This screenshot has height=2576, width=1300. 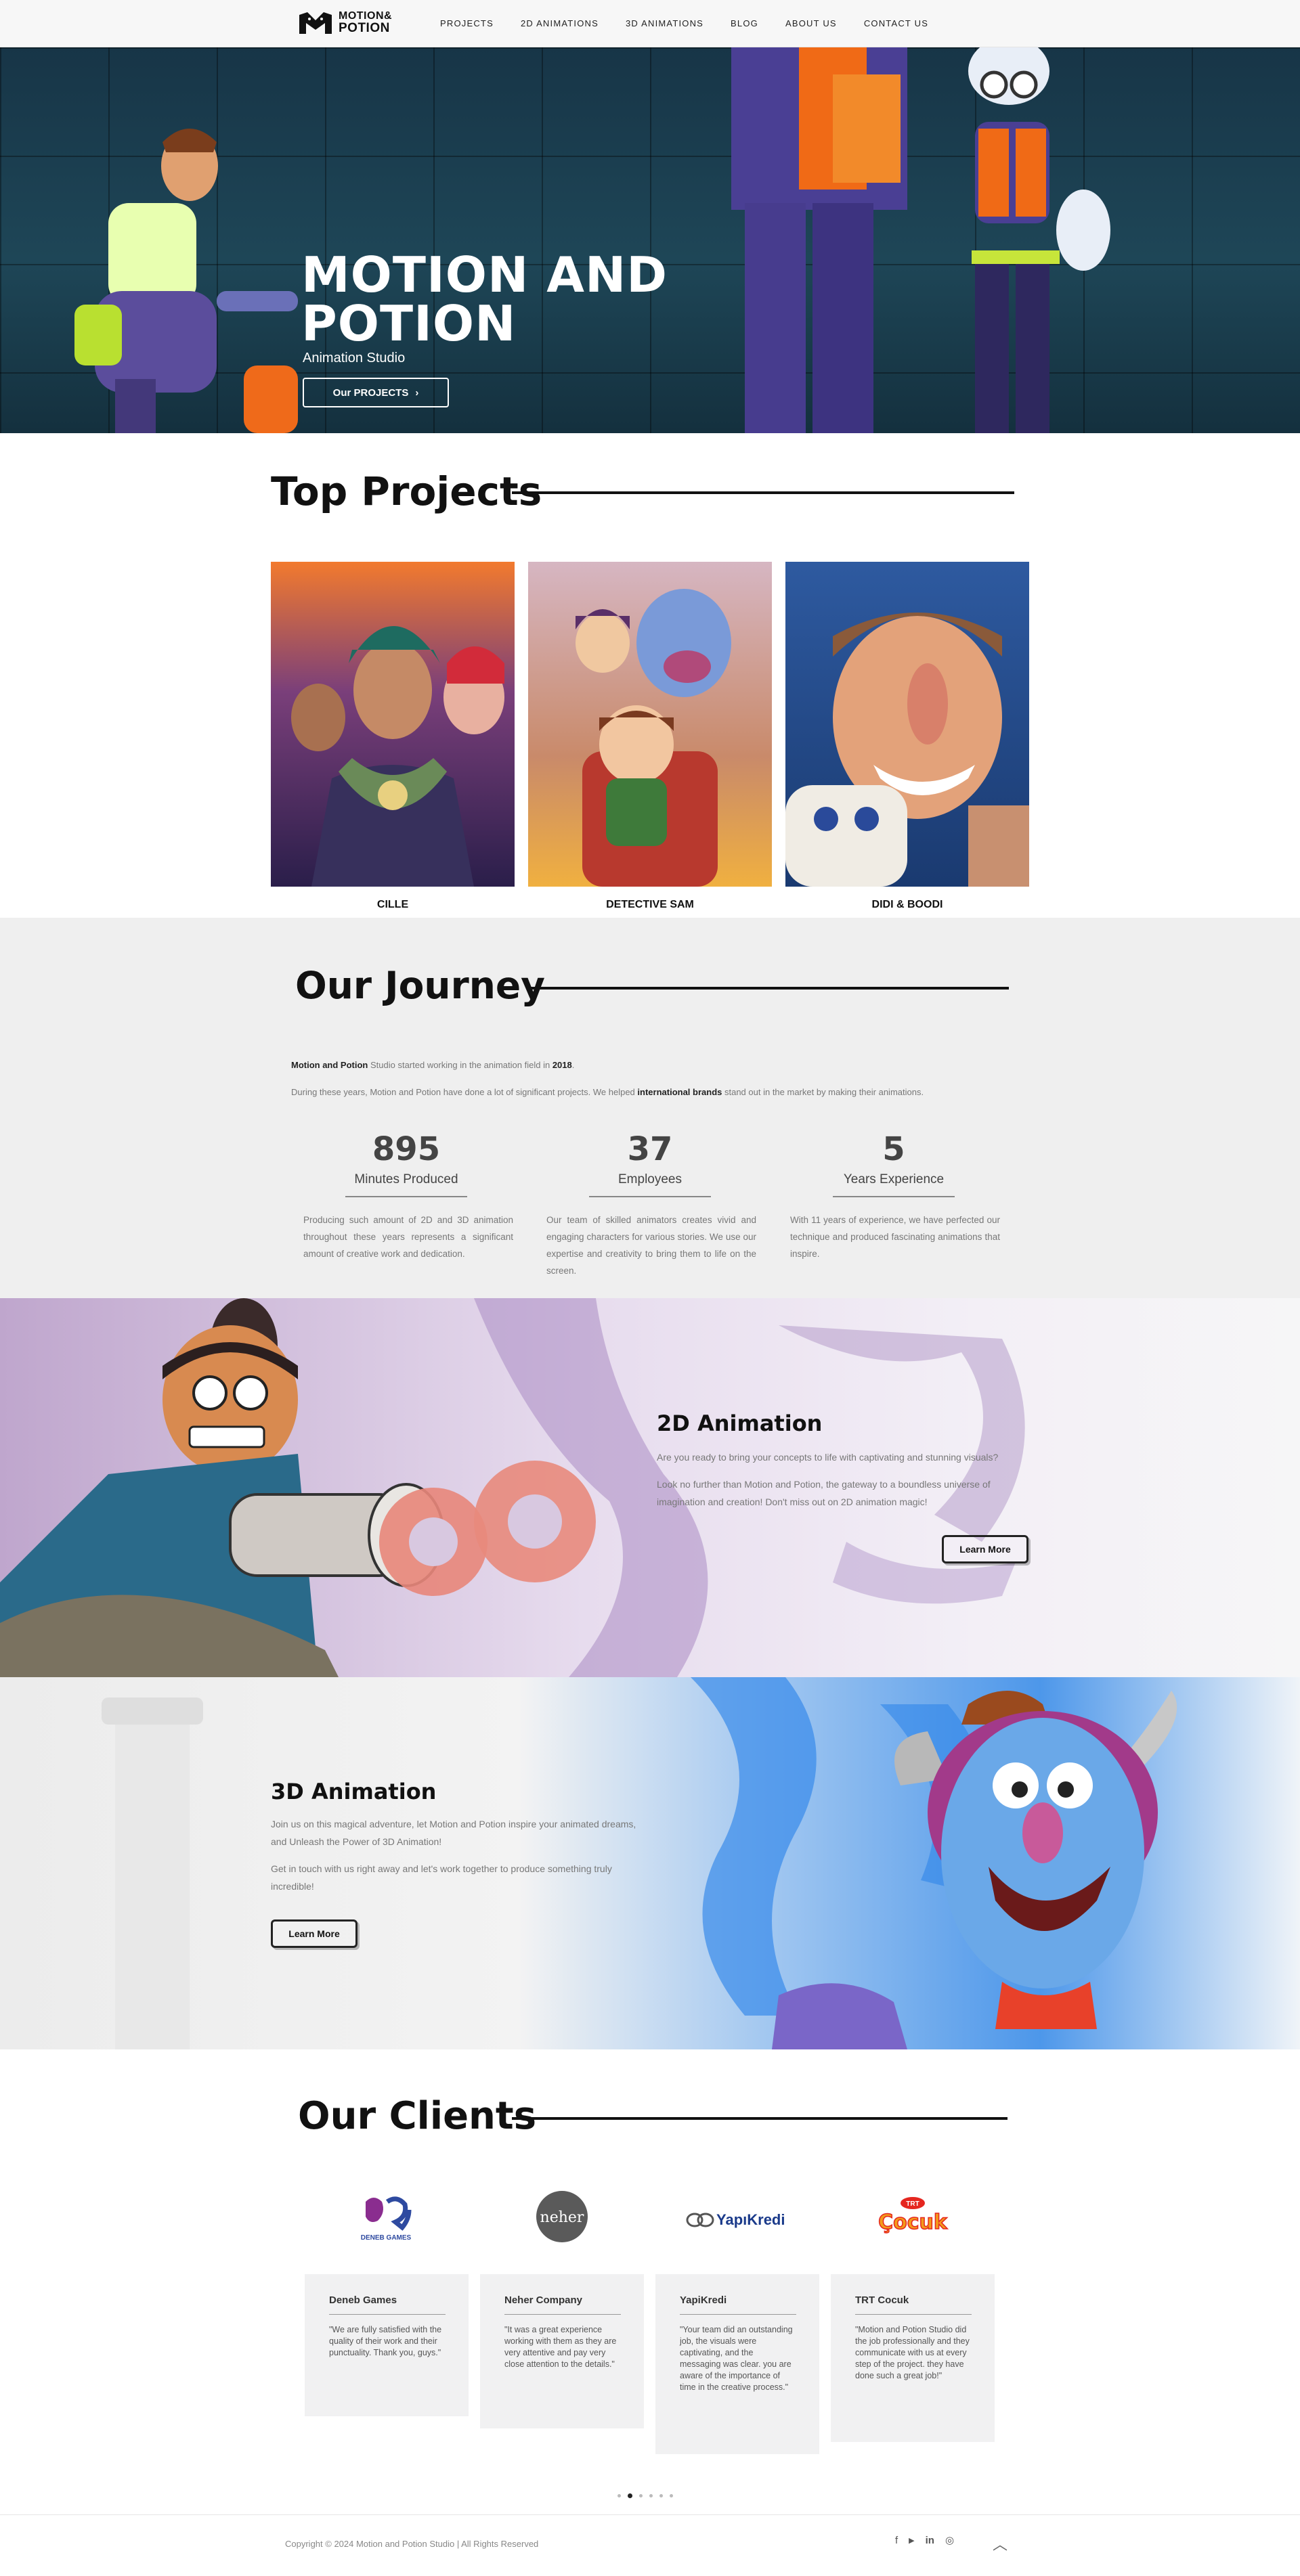 I want to click on footer-divider, so click(x=650, y=2514).